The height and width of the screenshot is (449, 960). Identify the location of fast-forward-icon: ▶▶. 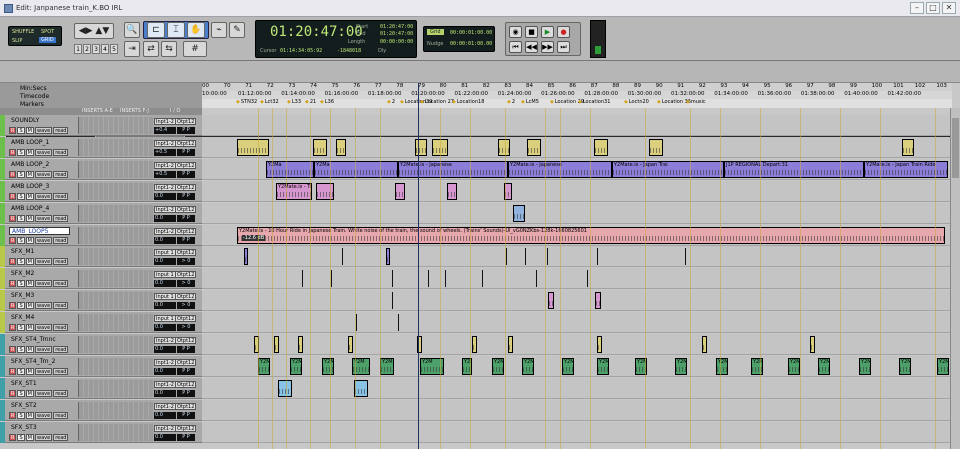
(547, 47).